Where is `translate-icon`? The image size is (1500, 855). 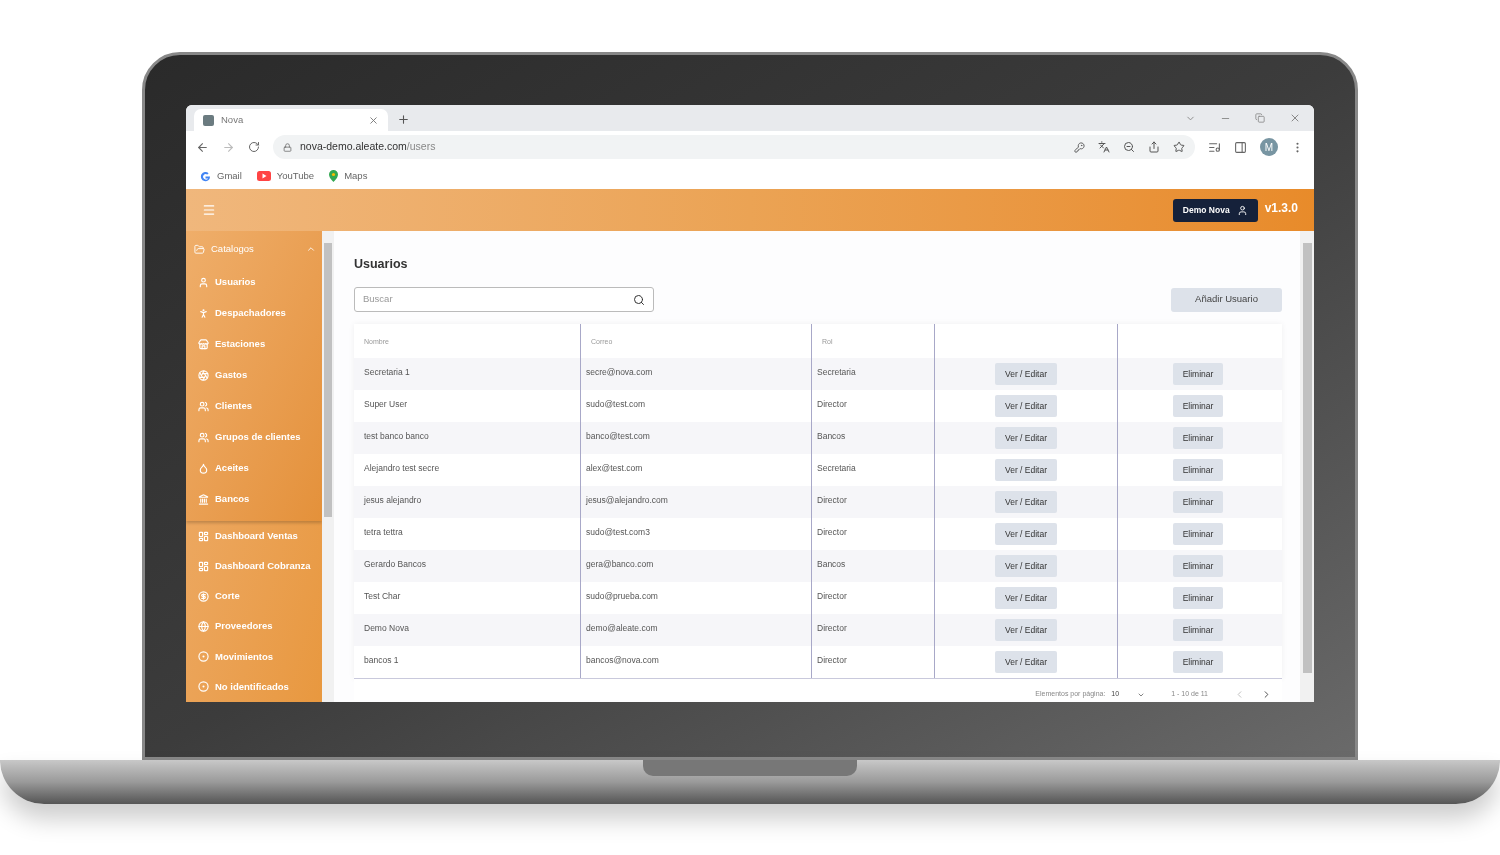
translate-icon is located at coordinates (1104, 147).